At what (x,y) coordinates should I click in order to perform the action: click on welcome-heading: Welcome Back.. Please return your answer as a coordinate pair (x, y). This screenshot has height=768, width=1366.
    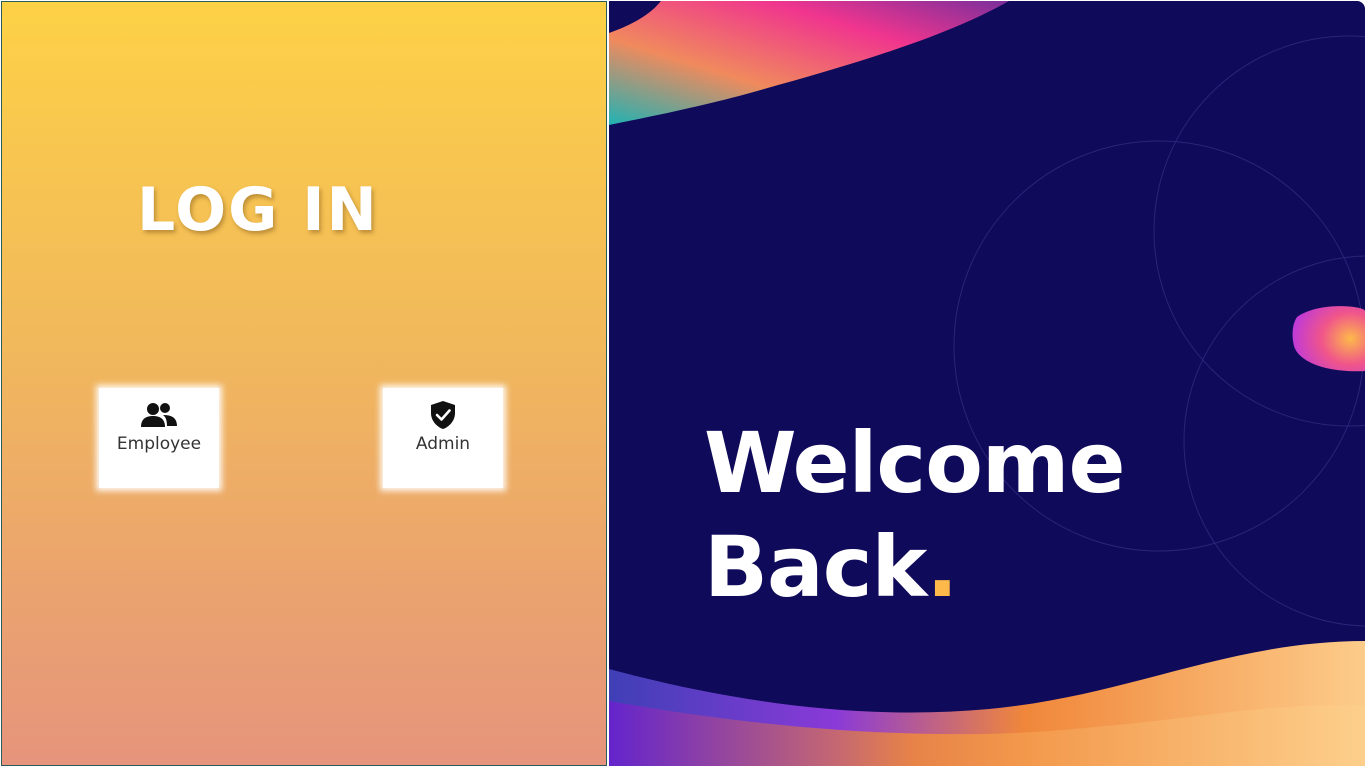
    Looking at the image, I should click on (914, 515).